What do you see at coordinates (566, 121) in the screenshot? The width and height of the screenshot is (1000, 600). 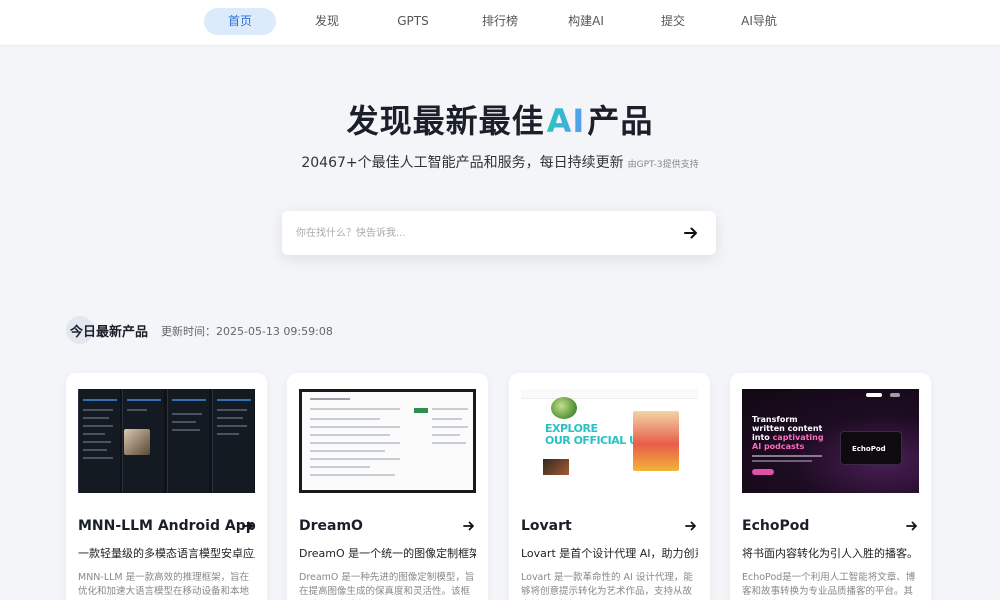 I see `hero-title-ai: AI` at bounding box center [566, 121].